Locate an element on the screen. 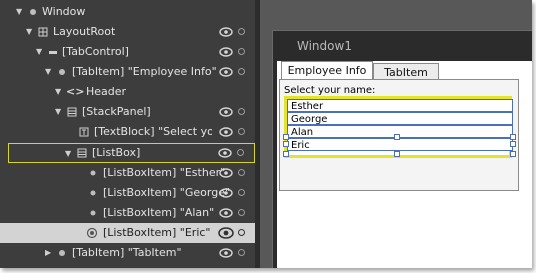 The width and height of the screenshot is (536, 273). grid-icon is located at coordinates (43, 32).